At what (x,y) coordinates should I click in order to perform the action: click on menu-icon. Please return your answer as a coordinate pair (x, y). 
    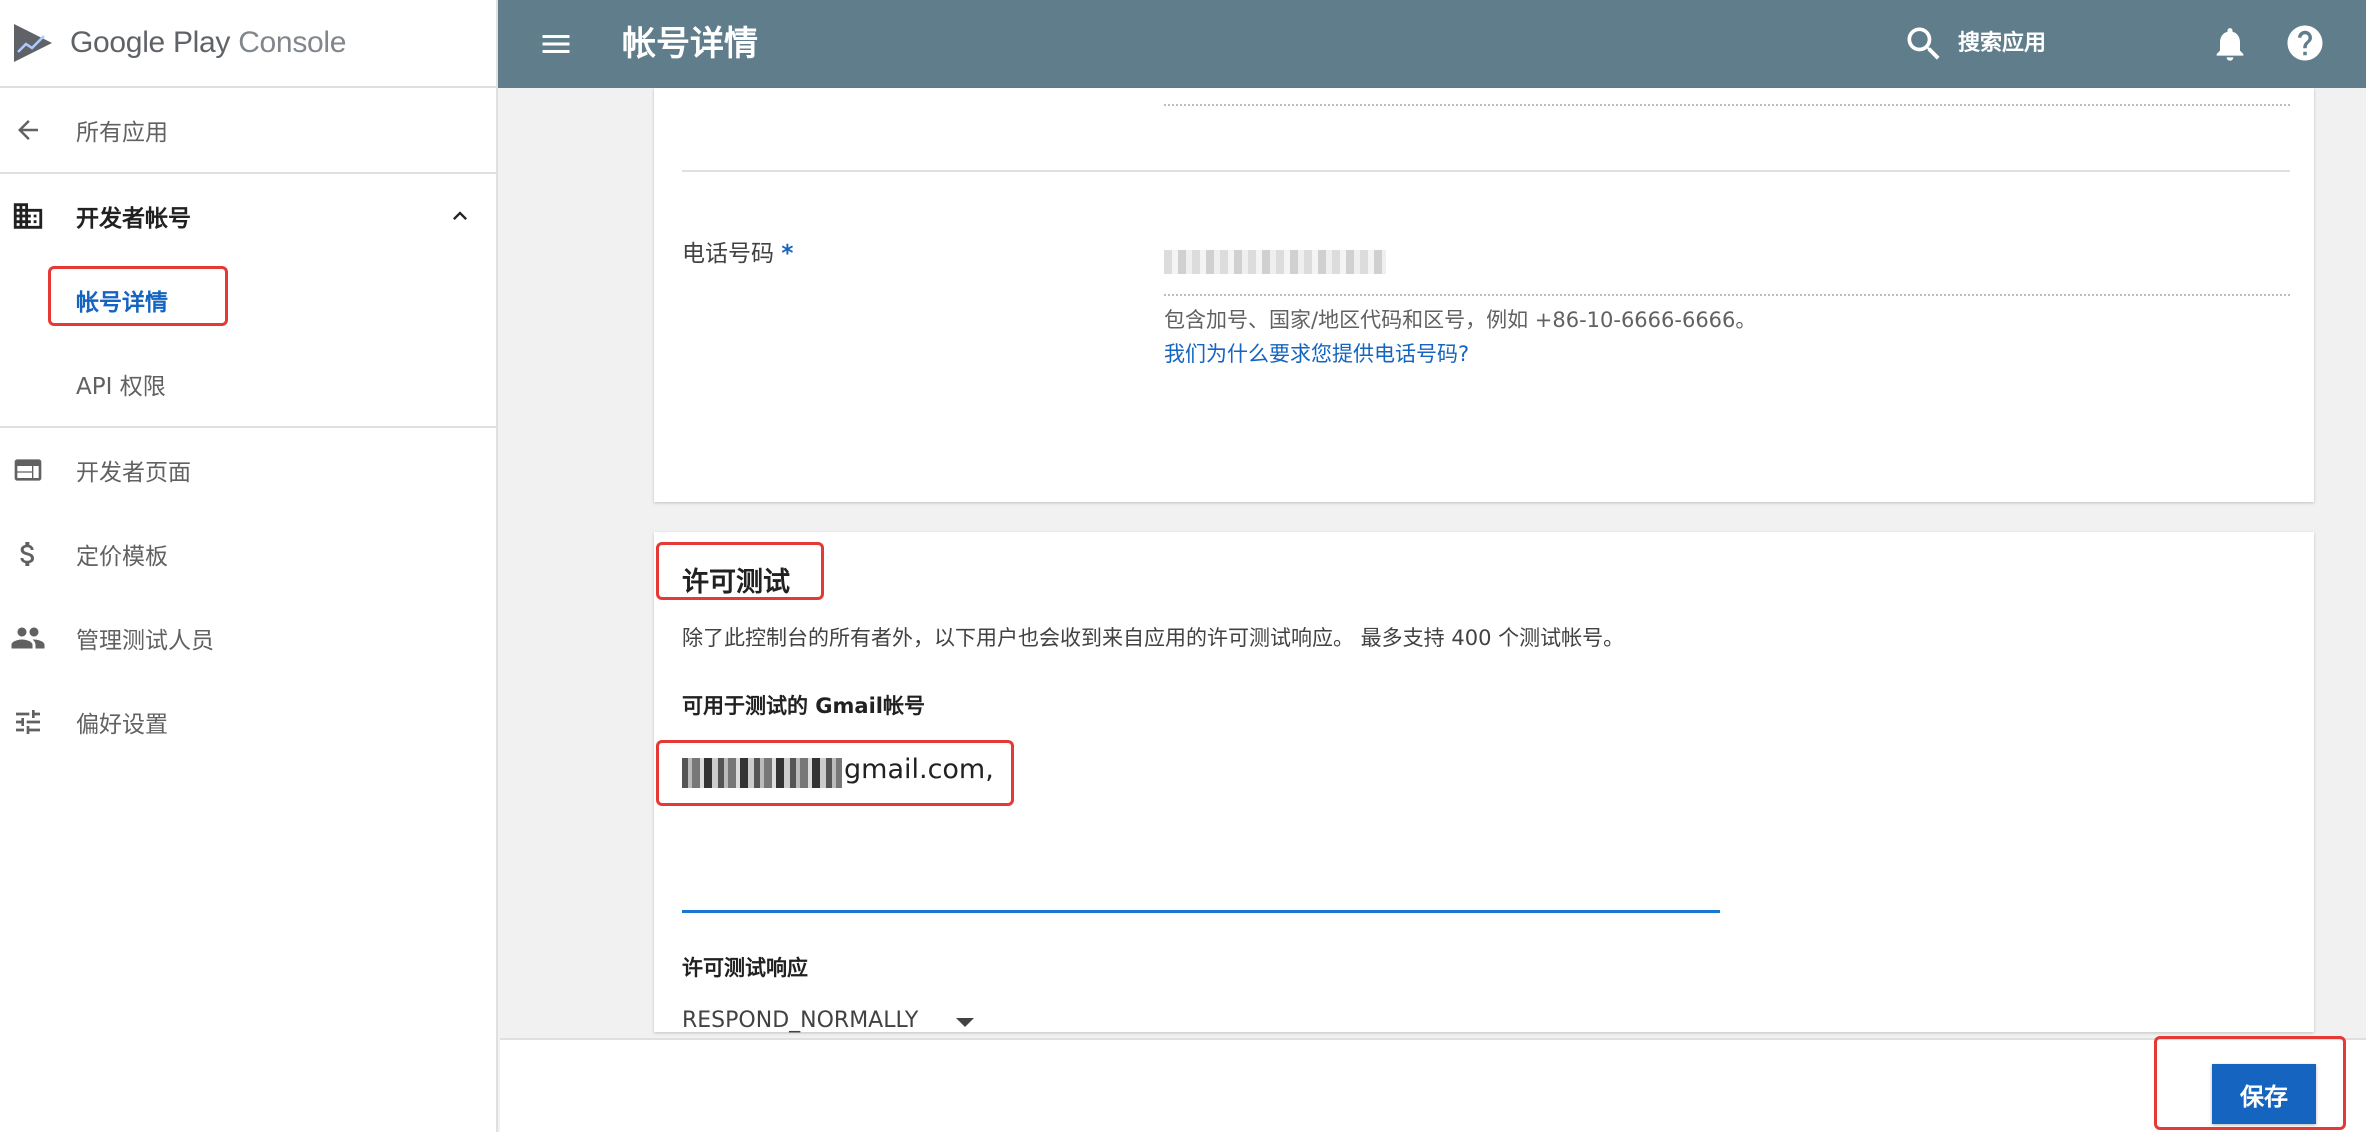
    Looking at the image, I should click on (556, 44).